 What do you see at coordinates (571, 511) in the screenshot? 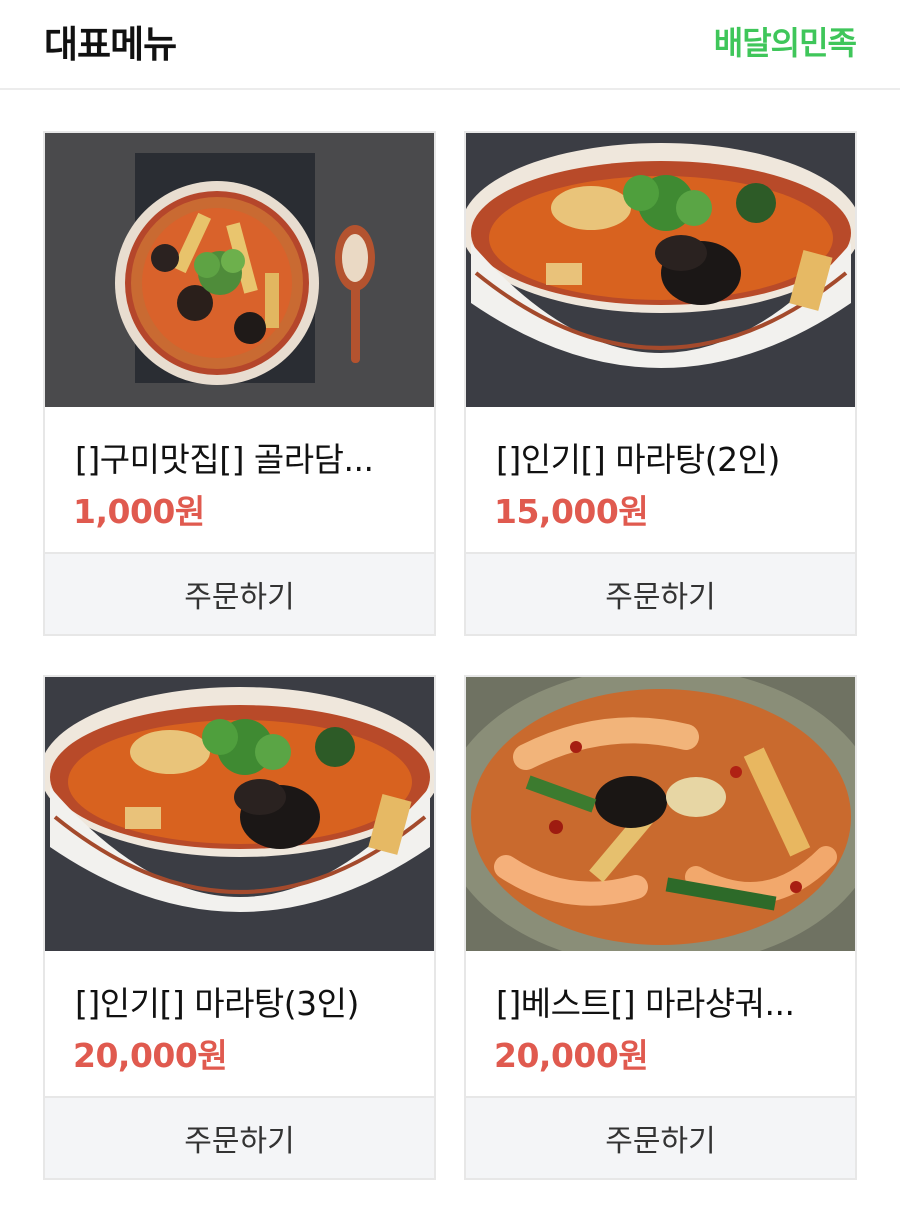
I see `menu-price: 15,000원` at bounding box center [571, 511].